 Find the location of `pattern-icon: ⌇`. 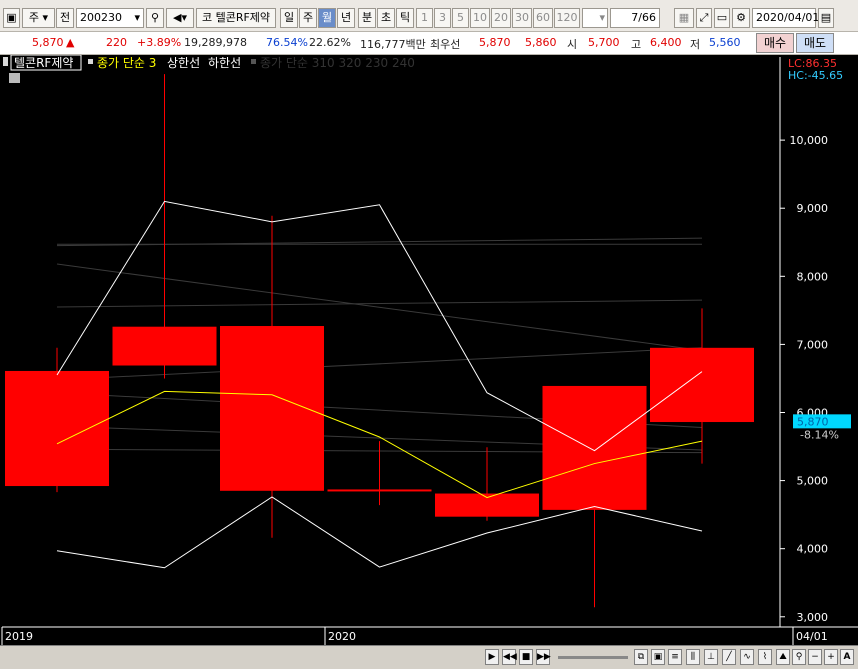

pattern-icon: ⌇ is located at coordinates (765, 657).